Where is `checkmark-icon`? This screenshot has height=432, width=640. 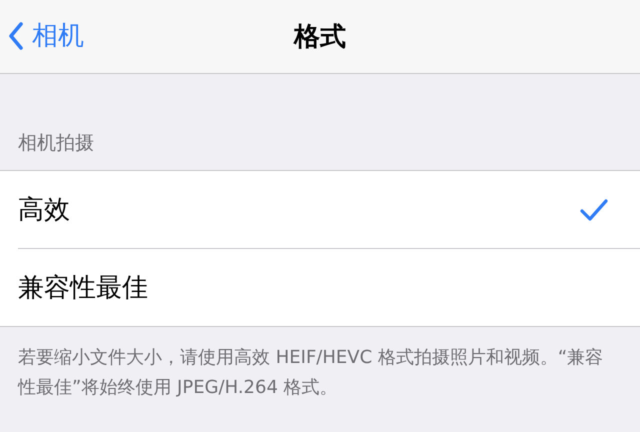
checkmark-icon is located at coordinates (594, 210).